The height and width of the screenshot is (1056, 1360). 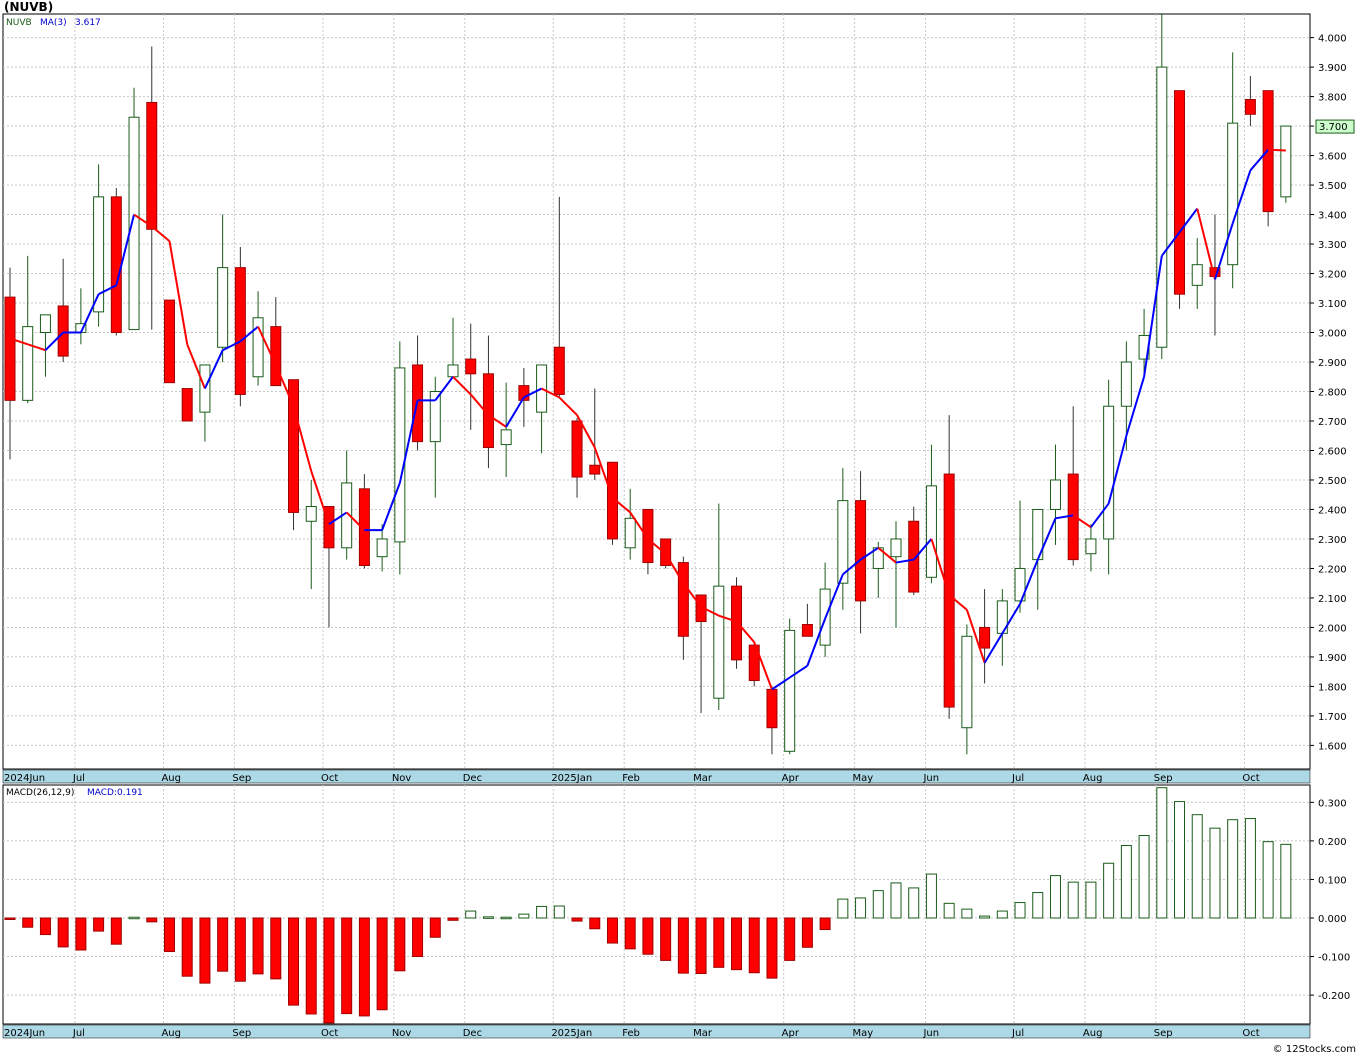 What do you see at coordinates (1332, 717) in the screenshot?
I see `price-tick-label: 1.700` at bounding box center [1332, 717].